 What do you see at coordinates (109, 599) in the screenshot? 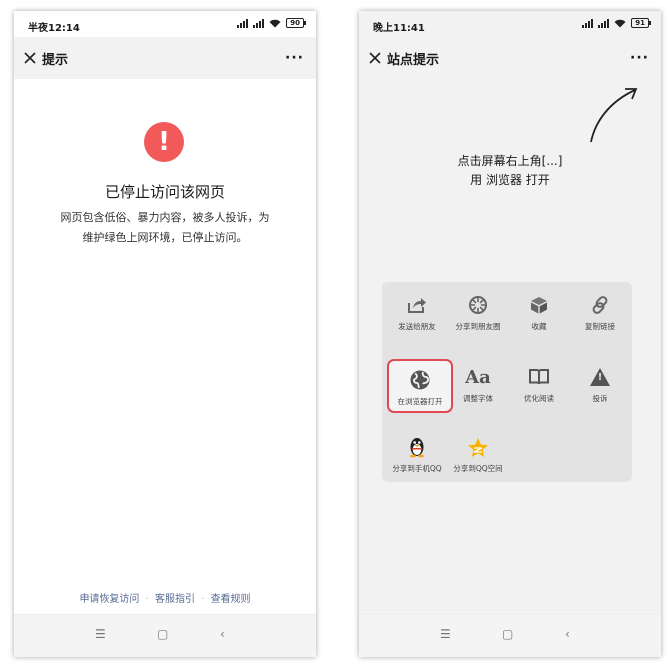
I see `appeal-link: 申请恢复访问` at bounding box center [109, 599].